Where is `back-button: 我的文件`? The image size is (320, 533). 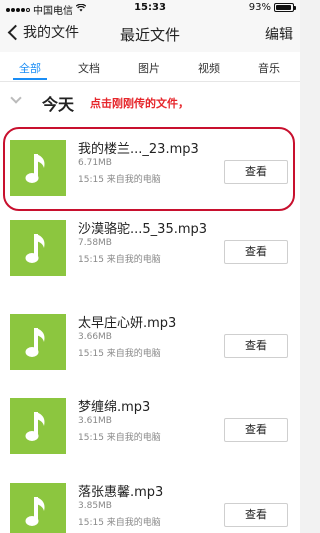
back-button: 我的文件 is located at coordinates (41, 32).